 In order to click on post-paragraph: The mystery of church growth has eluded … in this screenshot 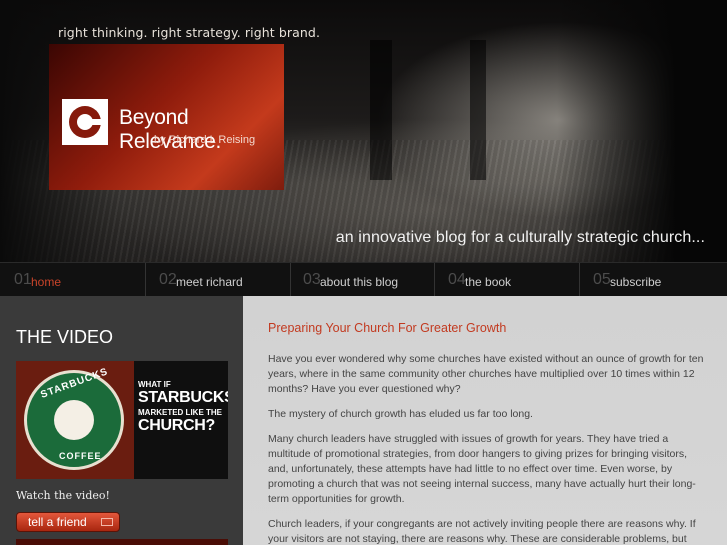, I will do `click(400, 414)`.